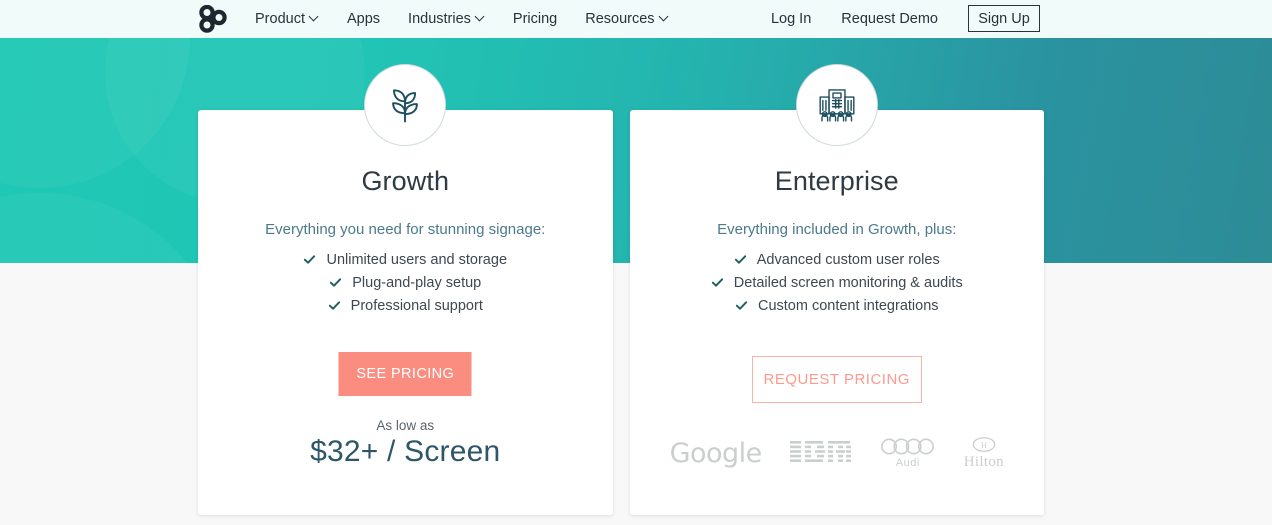 The image size is (1272, 525). Describe the element at coordinates (848, 306) in the screenshot. I see `feature-label: Custom content integrations` at that location.